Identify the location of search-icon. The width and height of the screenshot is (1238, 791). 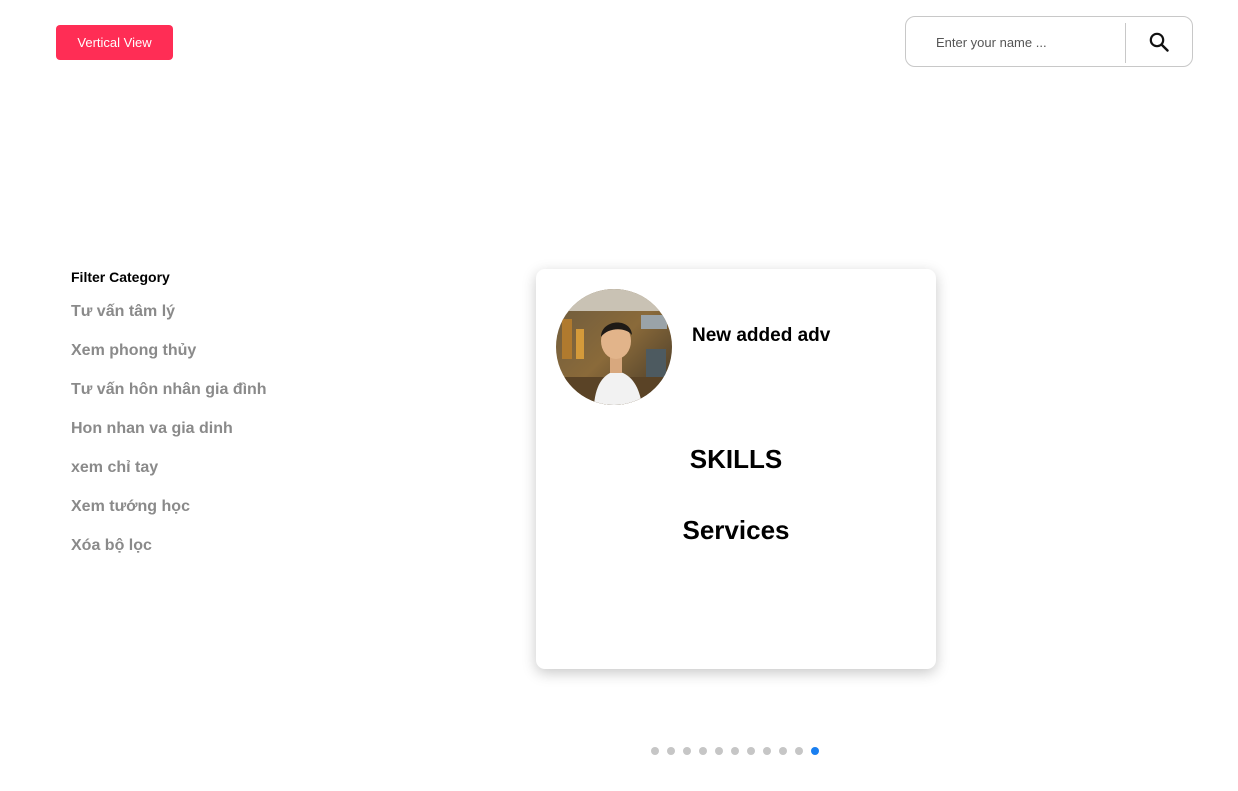
(1159, 42).